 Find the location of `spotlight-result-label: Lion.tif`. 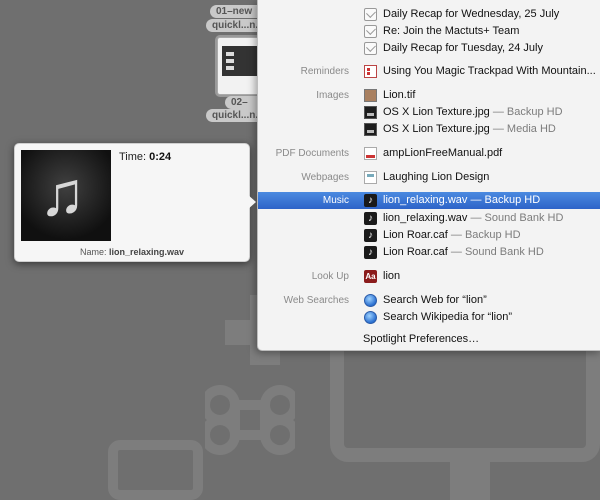

spotlight-result-label: Lion.tif is located at coordinates (399, 95).